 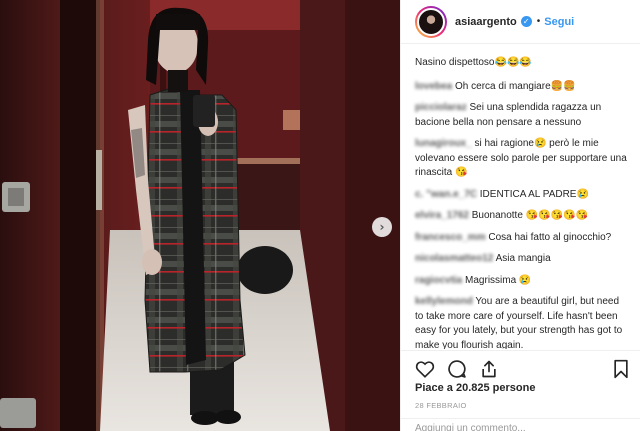 What do you see at coordinates (444, 301) in the screenshot?
I see `comment-username: kellylemond` at bounding box center [444, 301].